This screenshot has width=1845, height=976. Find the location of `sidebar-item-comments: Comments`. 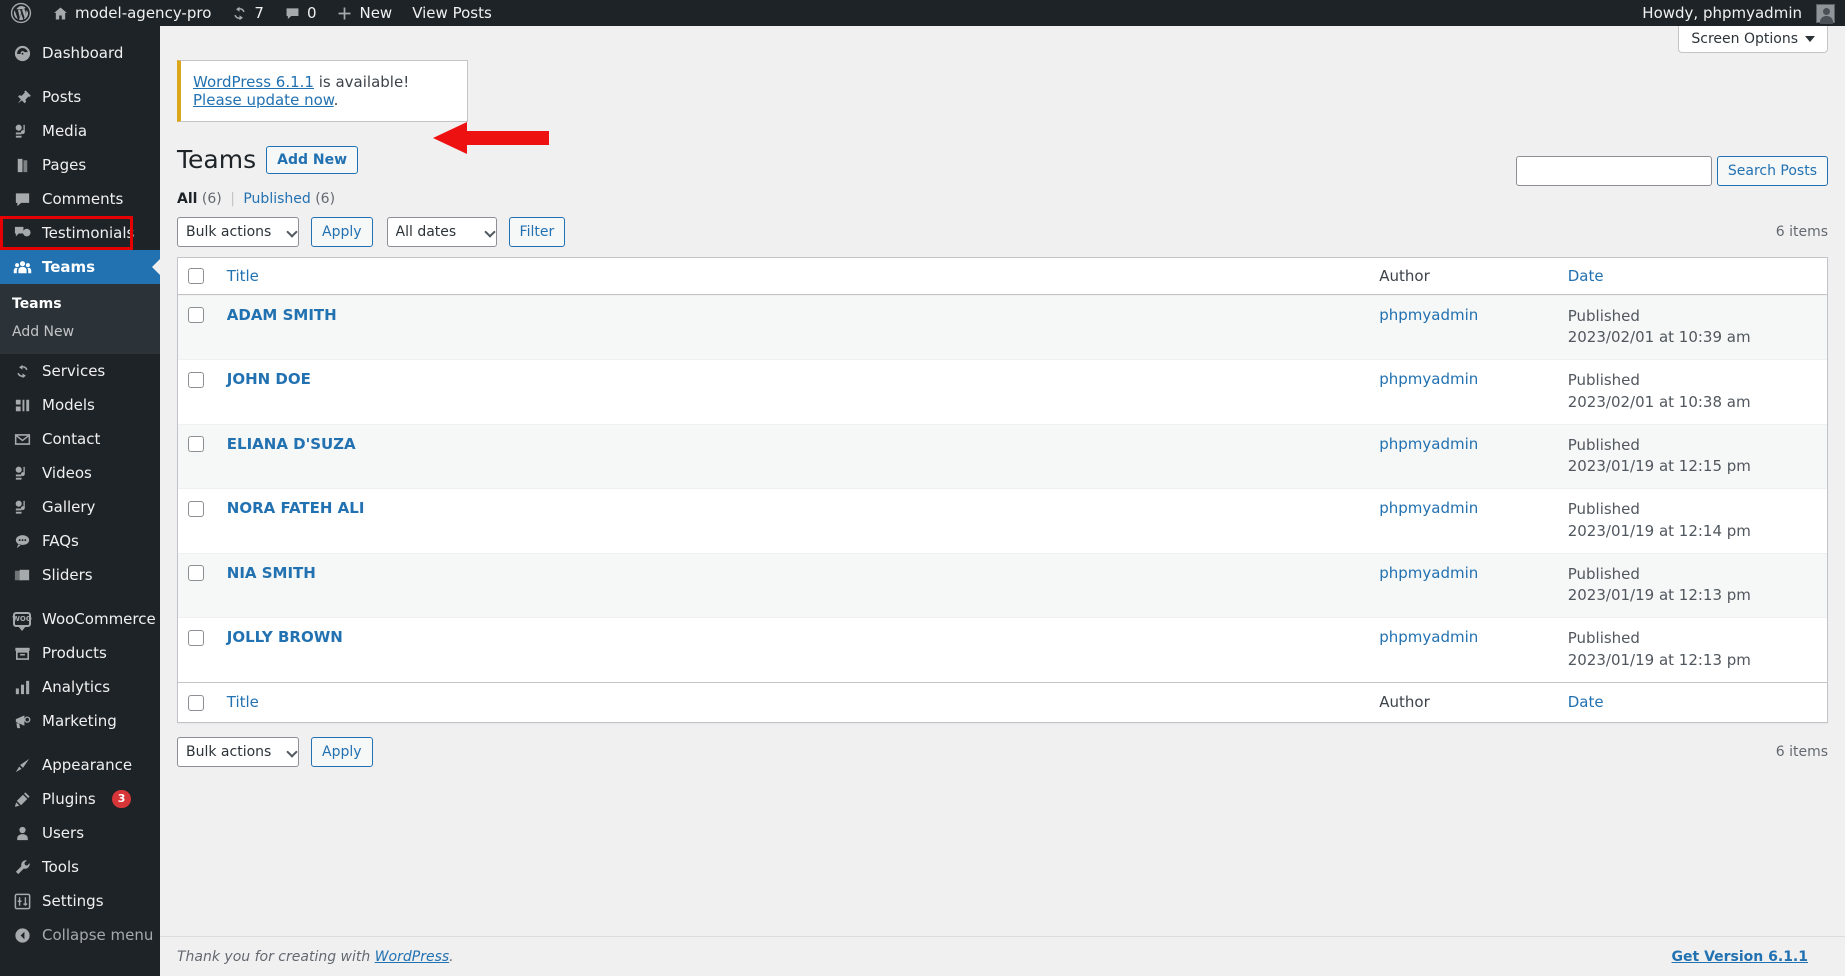

sidebar-item-comments: Comments is located at coordinates (80, 199).